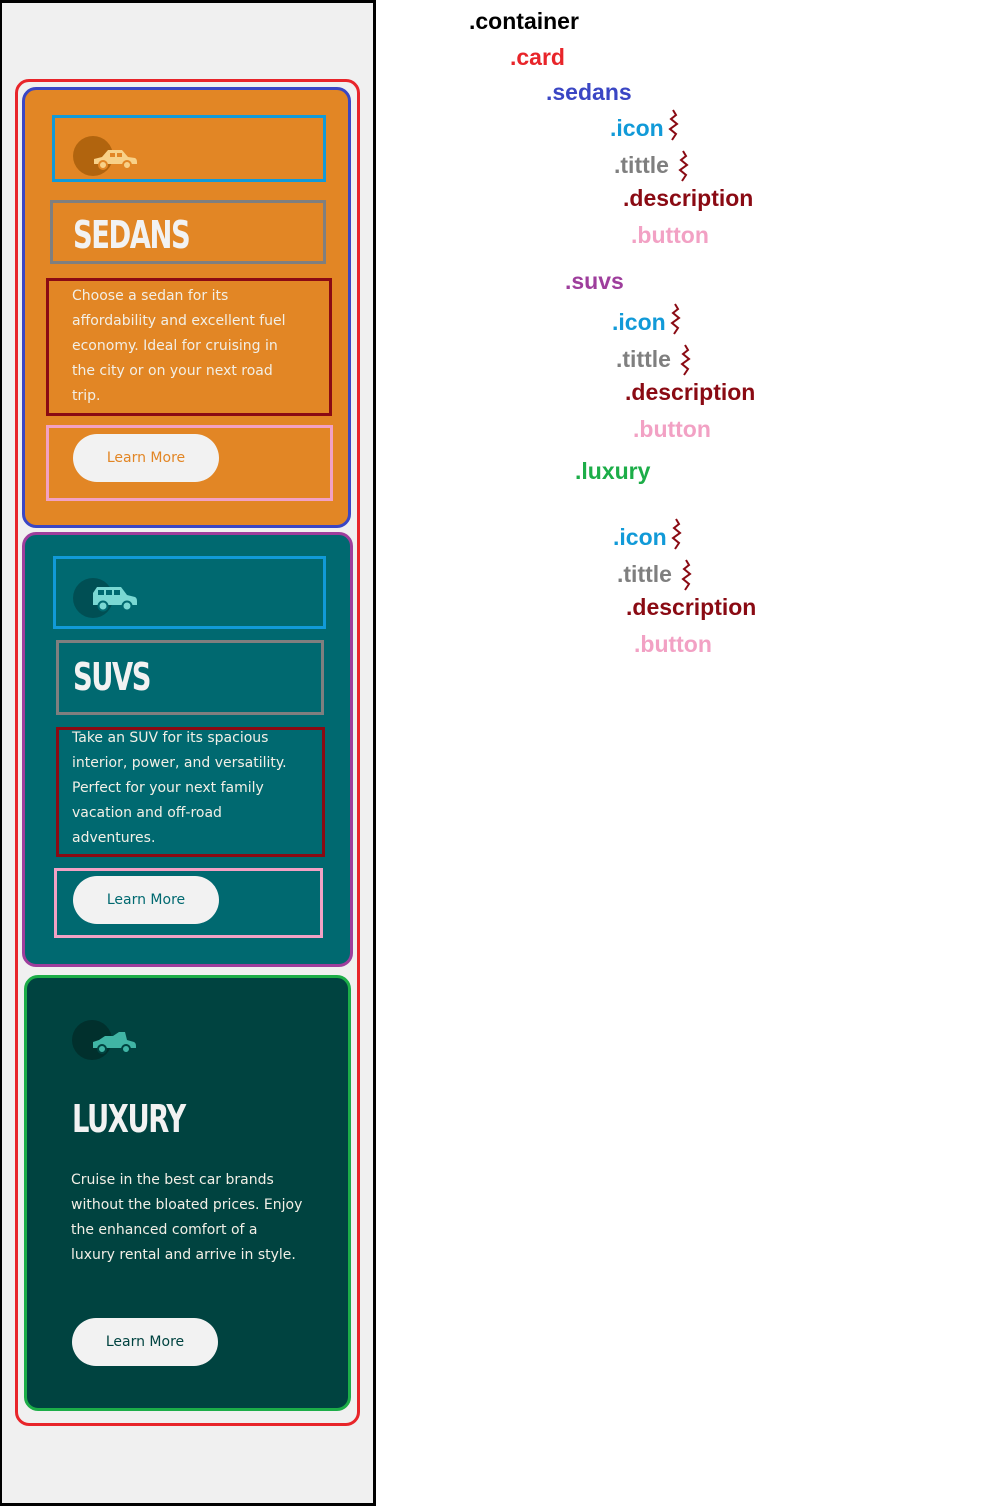 The image size is (989, 1510). Describe the element at coordinates (114, 1043) in the screenshot. I see `luxury-car-icon` at that location.